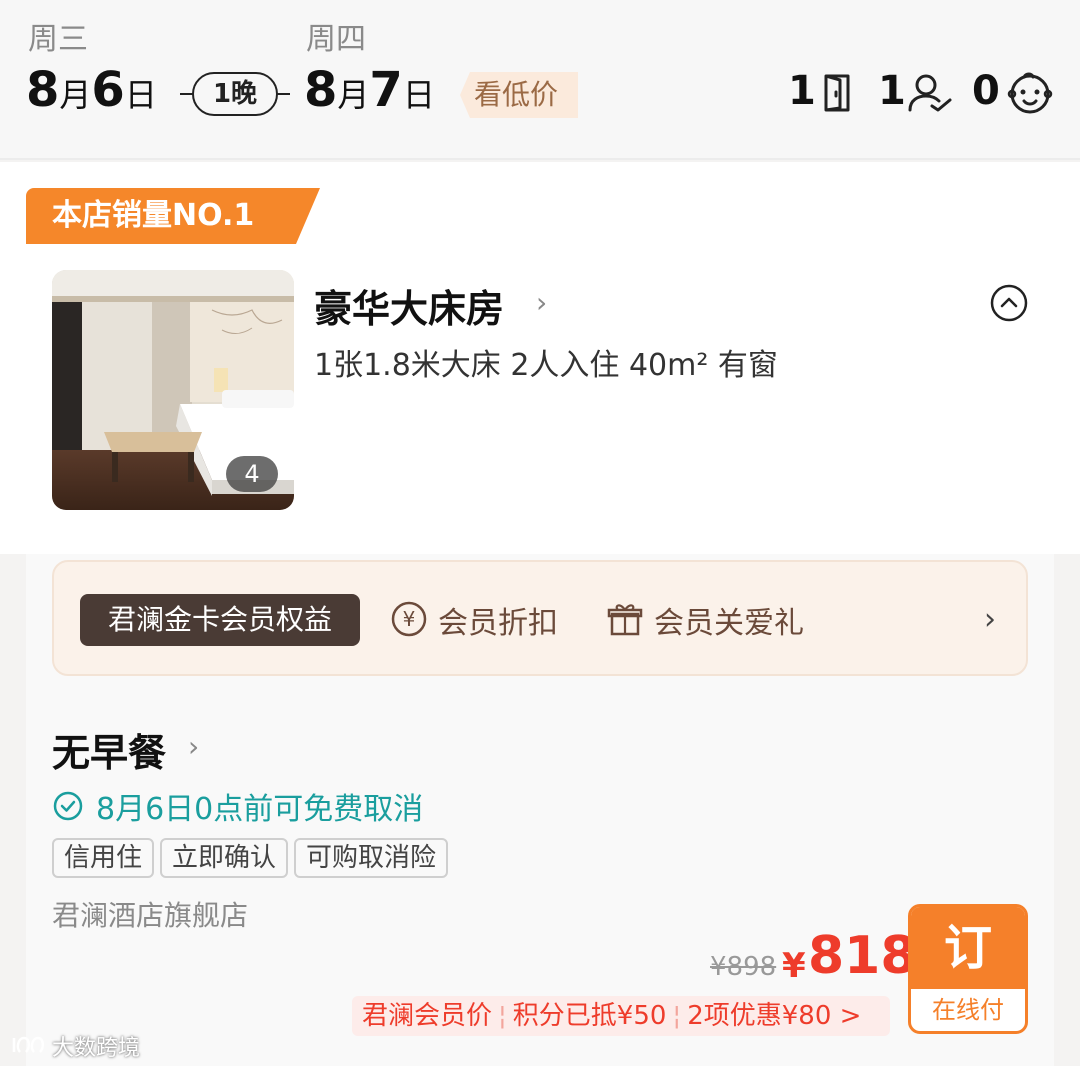 The width and height of the screenshot is (1080, 1066). Describe the element at coordinates (837, 93) in the screenshot. I see `door-icon` at that location.